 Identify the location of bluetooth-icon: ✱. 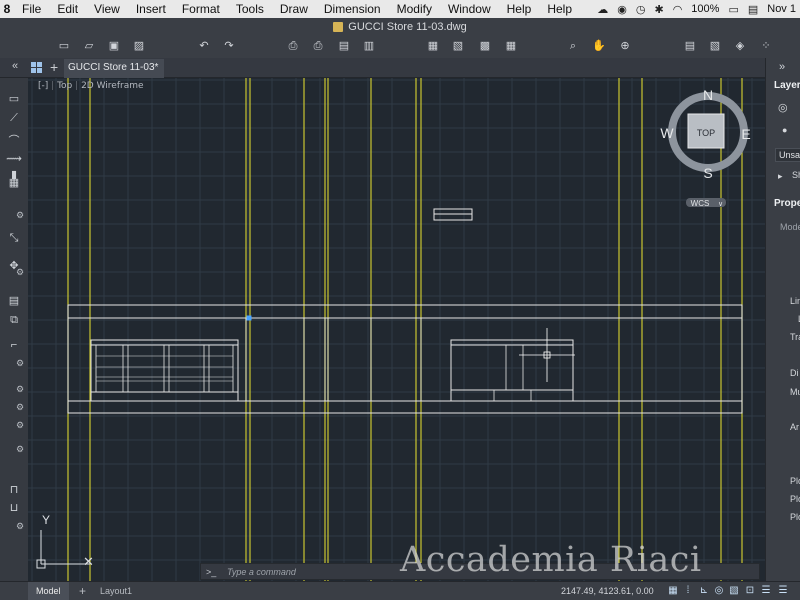
(658, 9).